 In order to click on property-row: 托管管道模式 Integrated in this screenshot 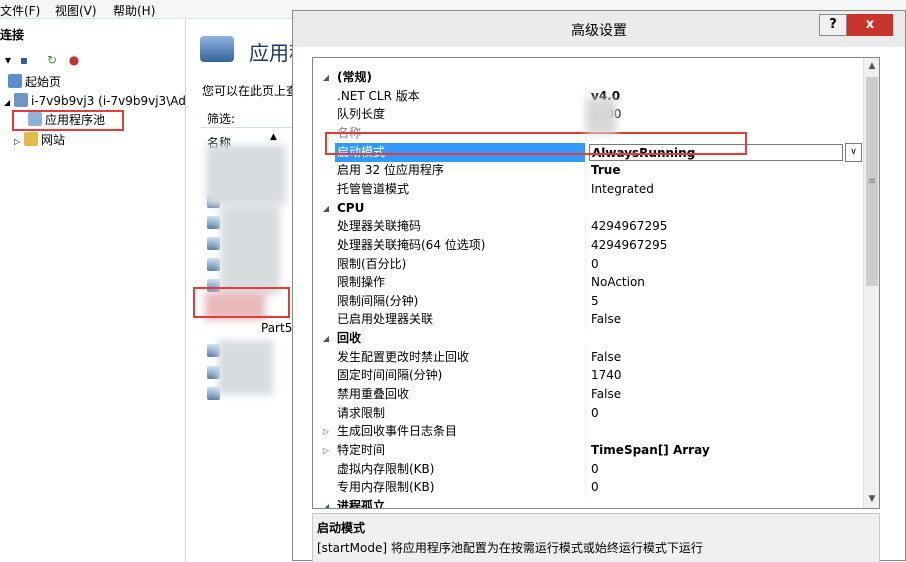, I will do `click(588, 189)`.